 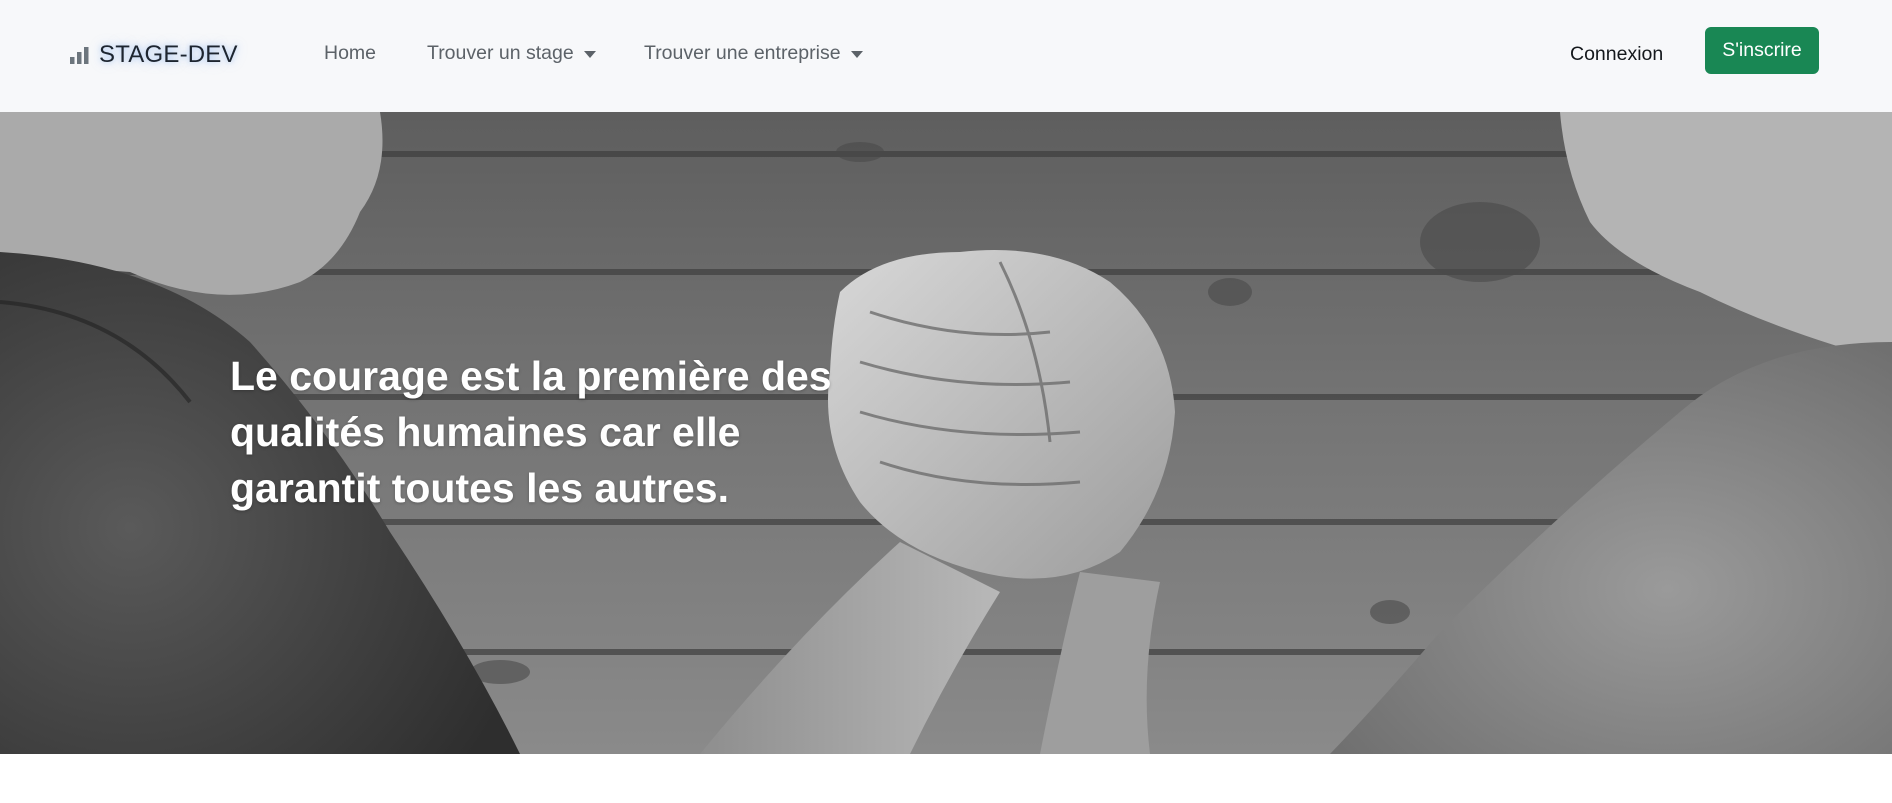 I want to click on nav-find-company-dropdown: Trouver une entreprise, so click(x=753, y=53).